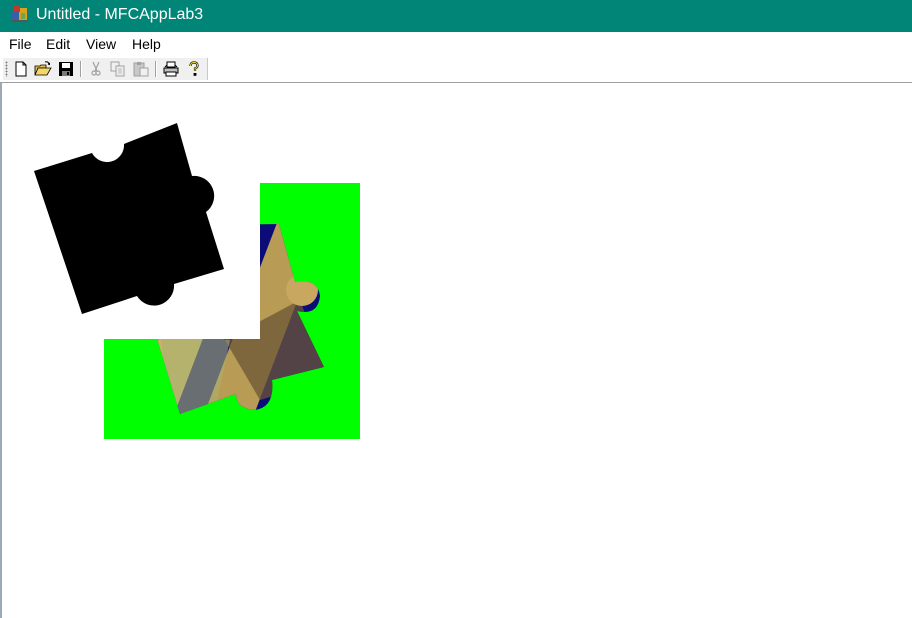 The width and height of the screenshot is (912, 618). I want to click on paste-clipboard-icon, so click(141, 69).